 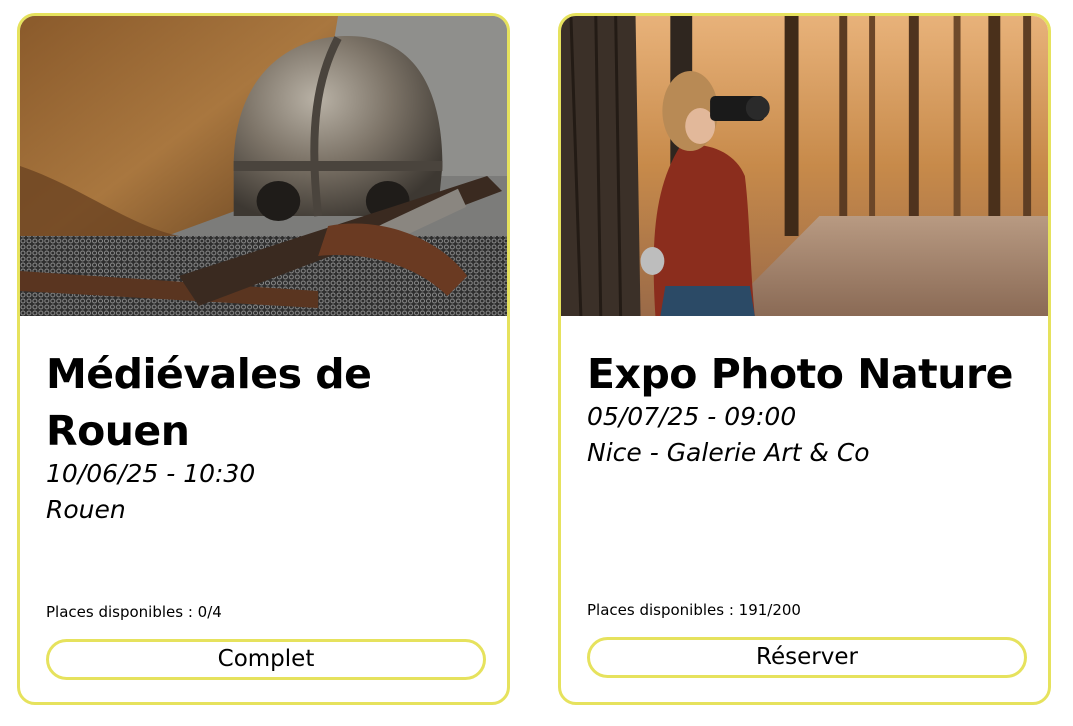 I want to click on event-date: 10/06/25 - 10:30, so click(x=151, y=473).